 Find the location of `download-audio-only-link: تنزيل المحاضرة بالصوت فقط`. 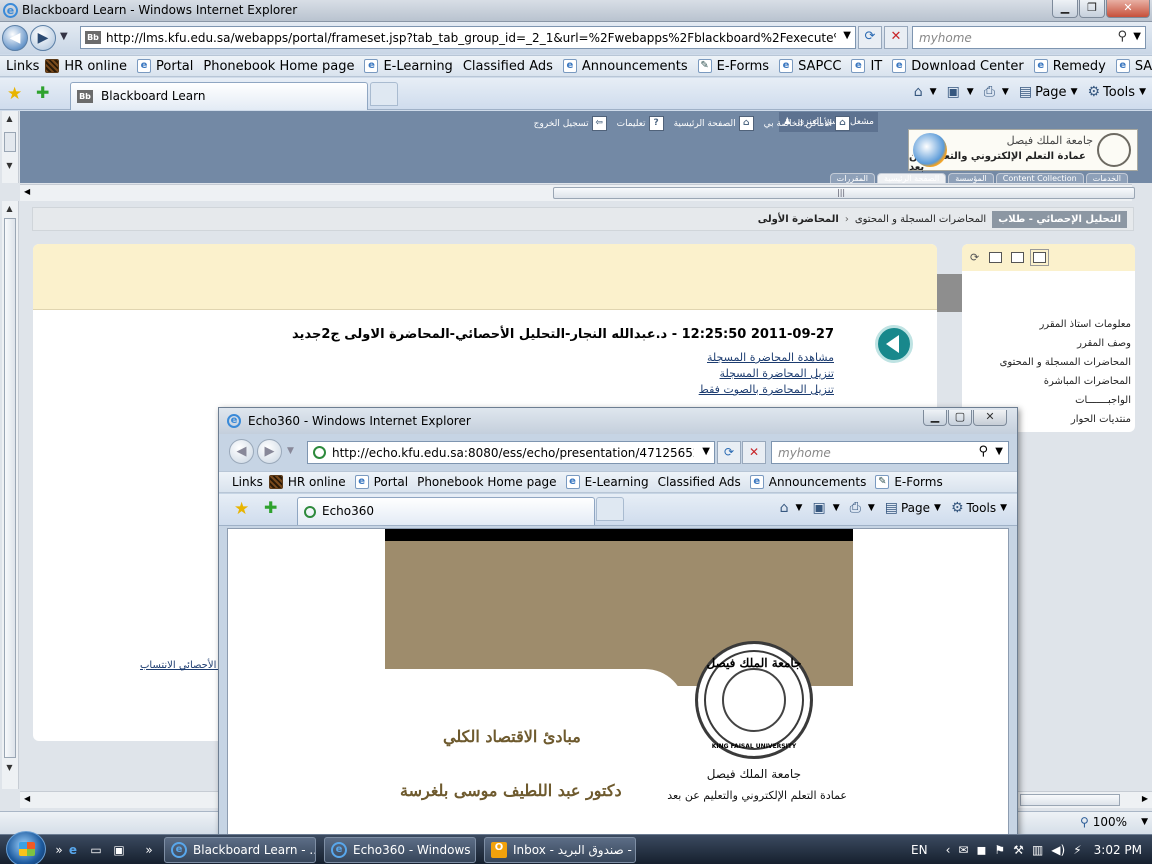

download-audio-only-link: تنزيل المحاضرة بالصوت فقط is located at coordinates (766, 390).